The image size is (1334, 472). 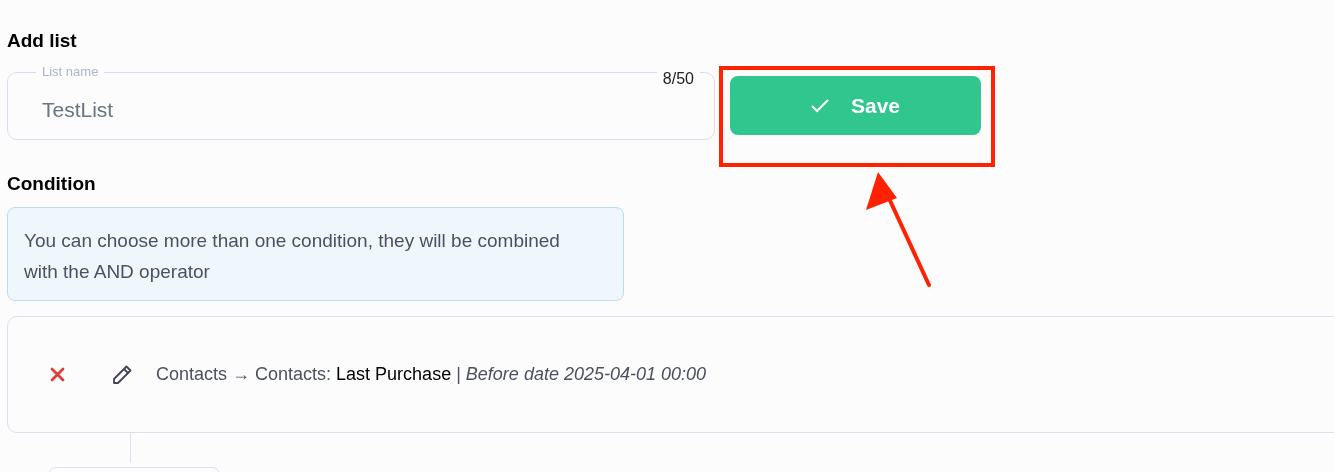 What do you see at coordinates (52, 184) in the screenshot?
I see `section-heading: Condition` at bounding box center [52, 184].